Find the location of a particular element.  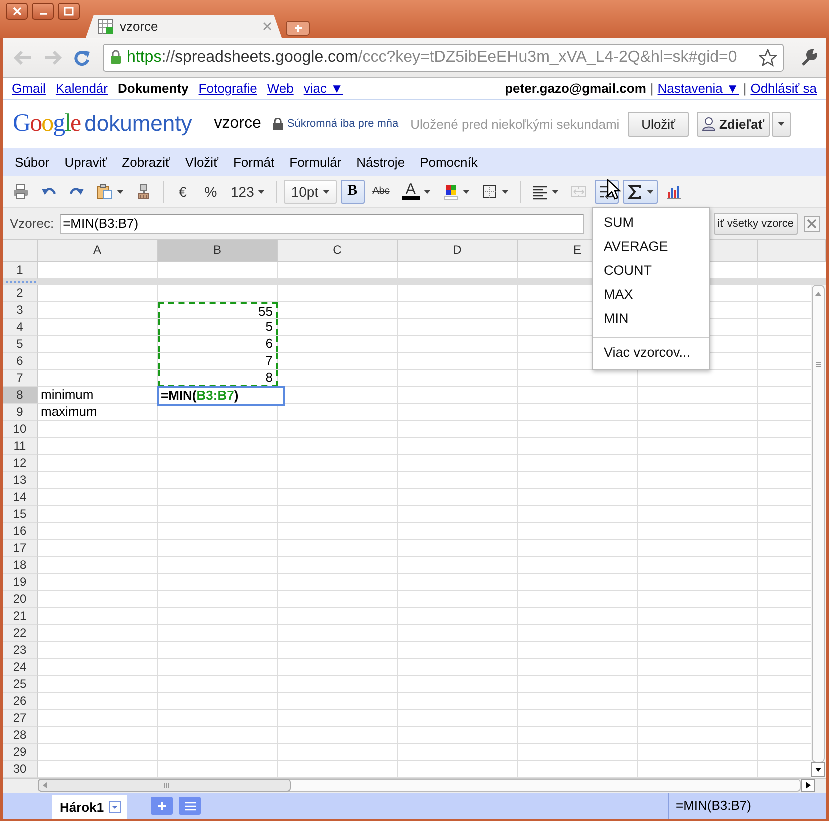

row-header: 19 is located at coordinates (20, 582).